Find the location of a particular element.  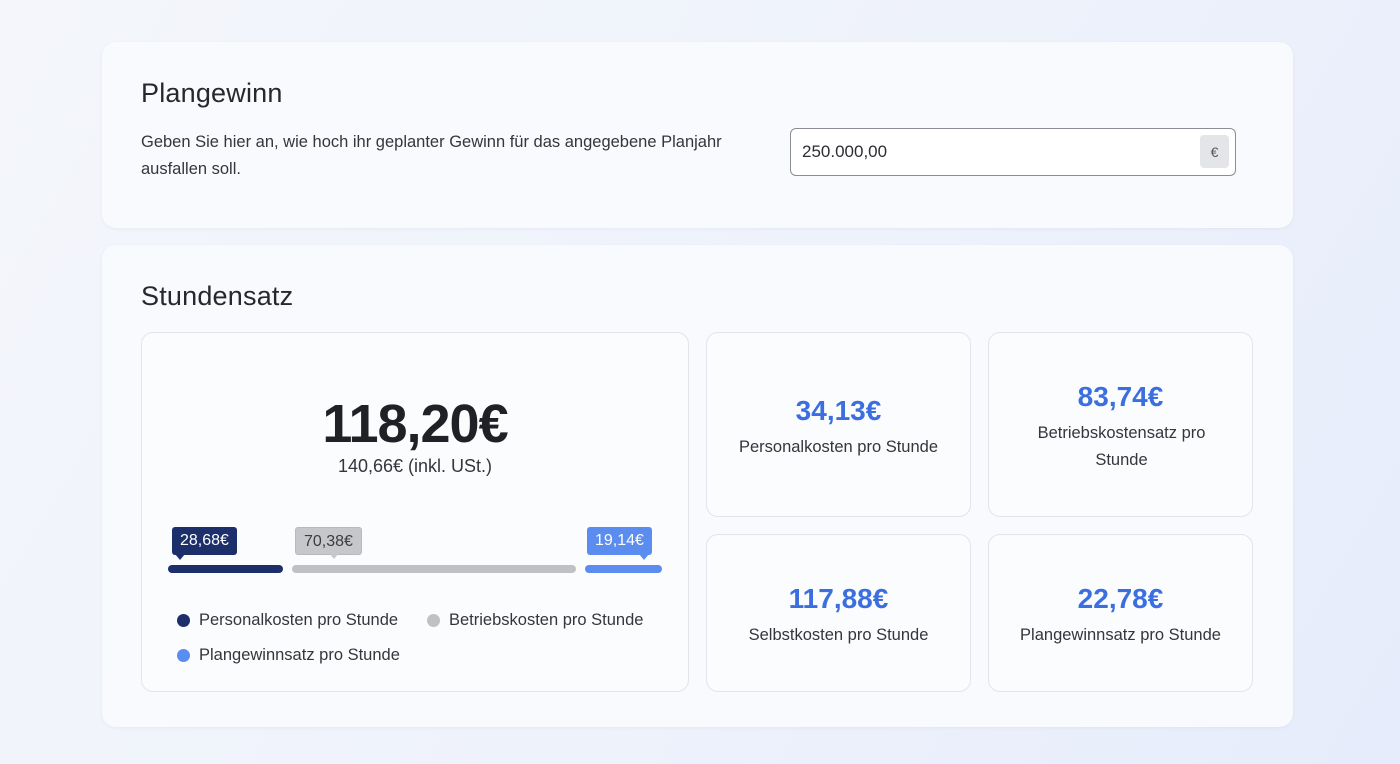

legend-item-profit: Plangewinnsatz pro Stunde is located at coordinates (288, 655).